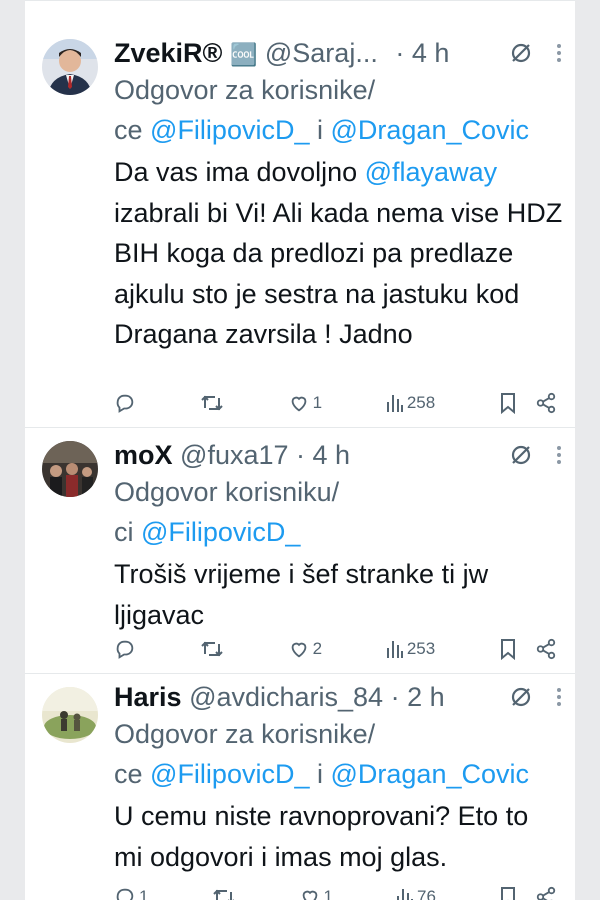  I want to click on action-bar: 2 253, so click(335, 649).